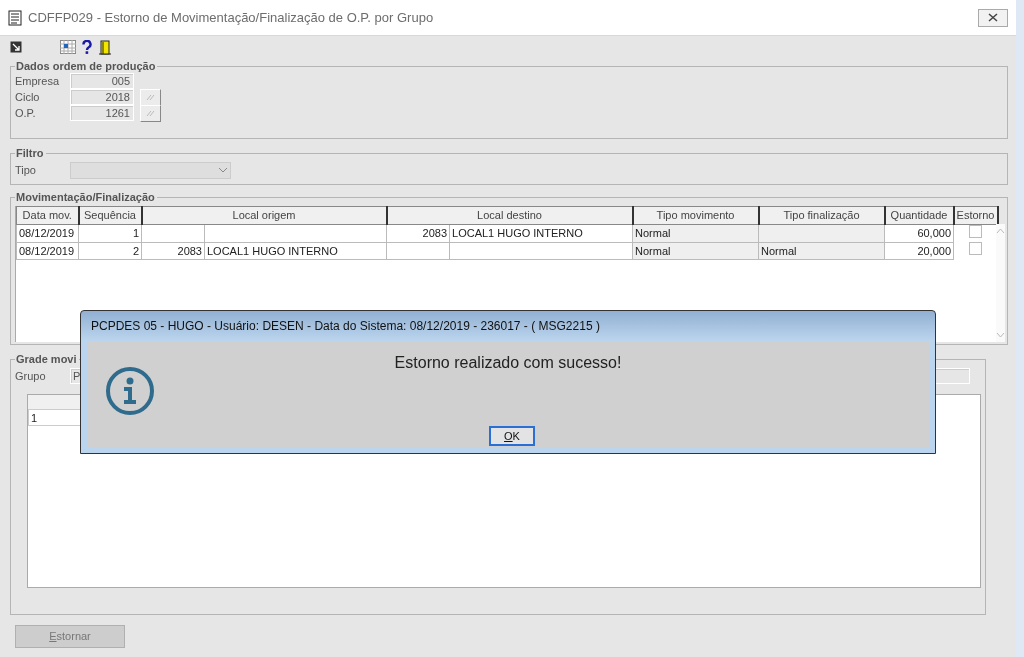 The height and width of the screenshot is (657, 1024). I want to click on column-header: Quantidade, so click(919, 215).